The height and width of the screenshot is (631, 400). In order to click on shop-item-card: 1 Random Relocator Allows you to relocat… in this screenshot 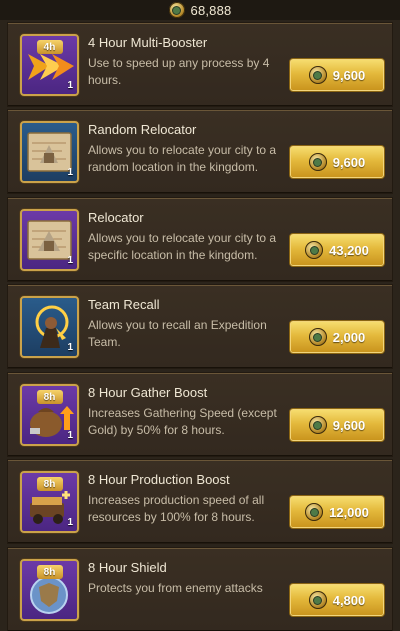, I will do `click(200, 151)`.